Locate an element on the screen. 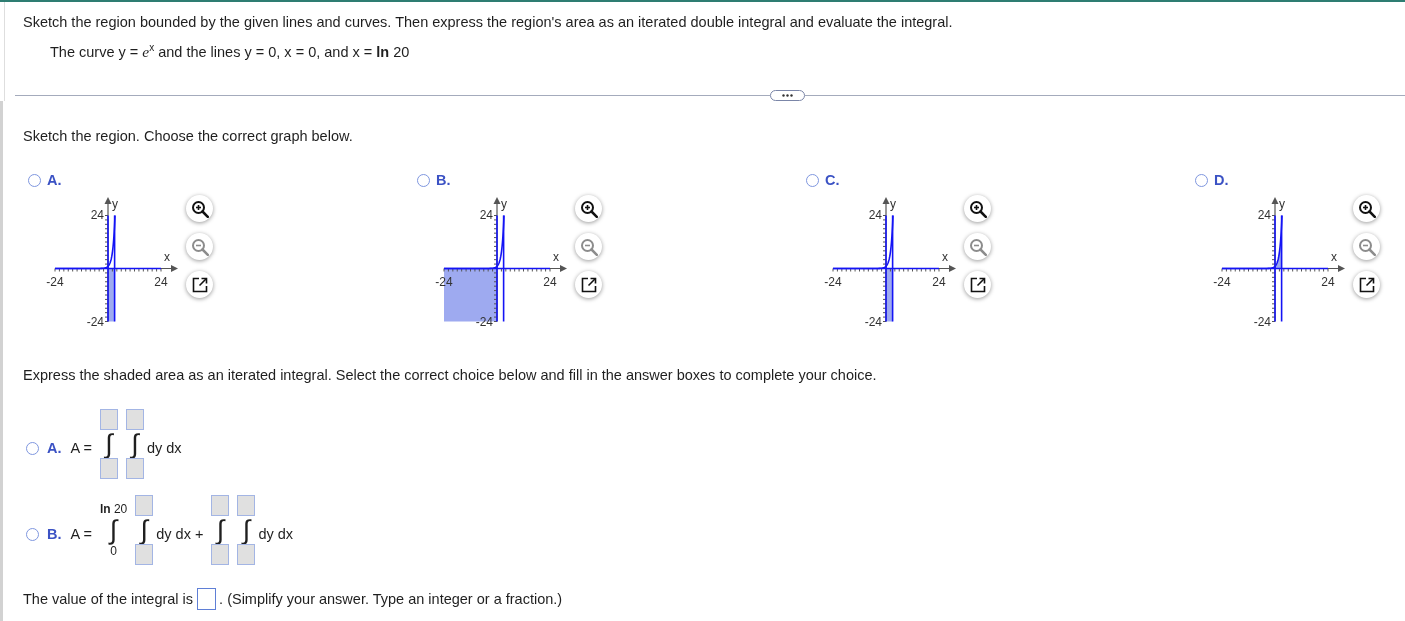  prompt-text: Express the shaded area as an iterated integral. Select the correct choice below and fill in the answer boxes to complete your choice. is located at coordinates (450, 375).